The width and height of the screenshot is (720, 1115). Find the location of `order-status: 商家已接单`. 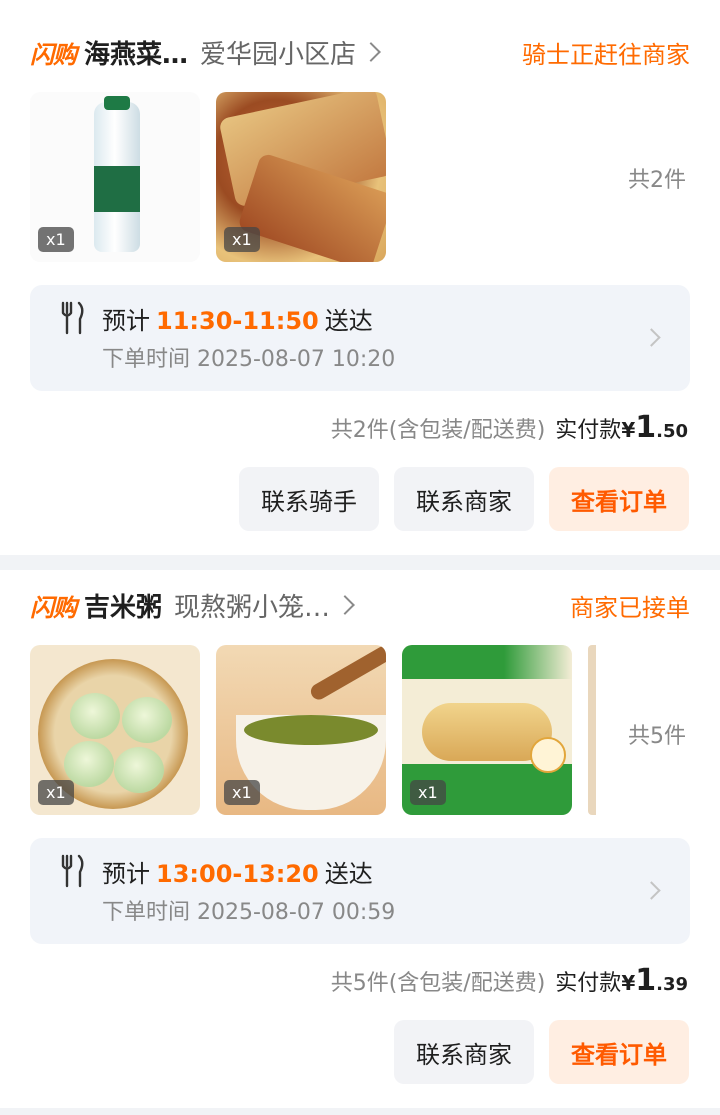

order-status: 商家已接单 is located at coordinates (630, 607).